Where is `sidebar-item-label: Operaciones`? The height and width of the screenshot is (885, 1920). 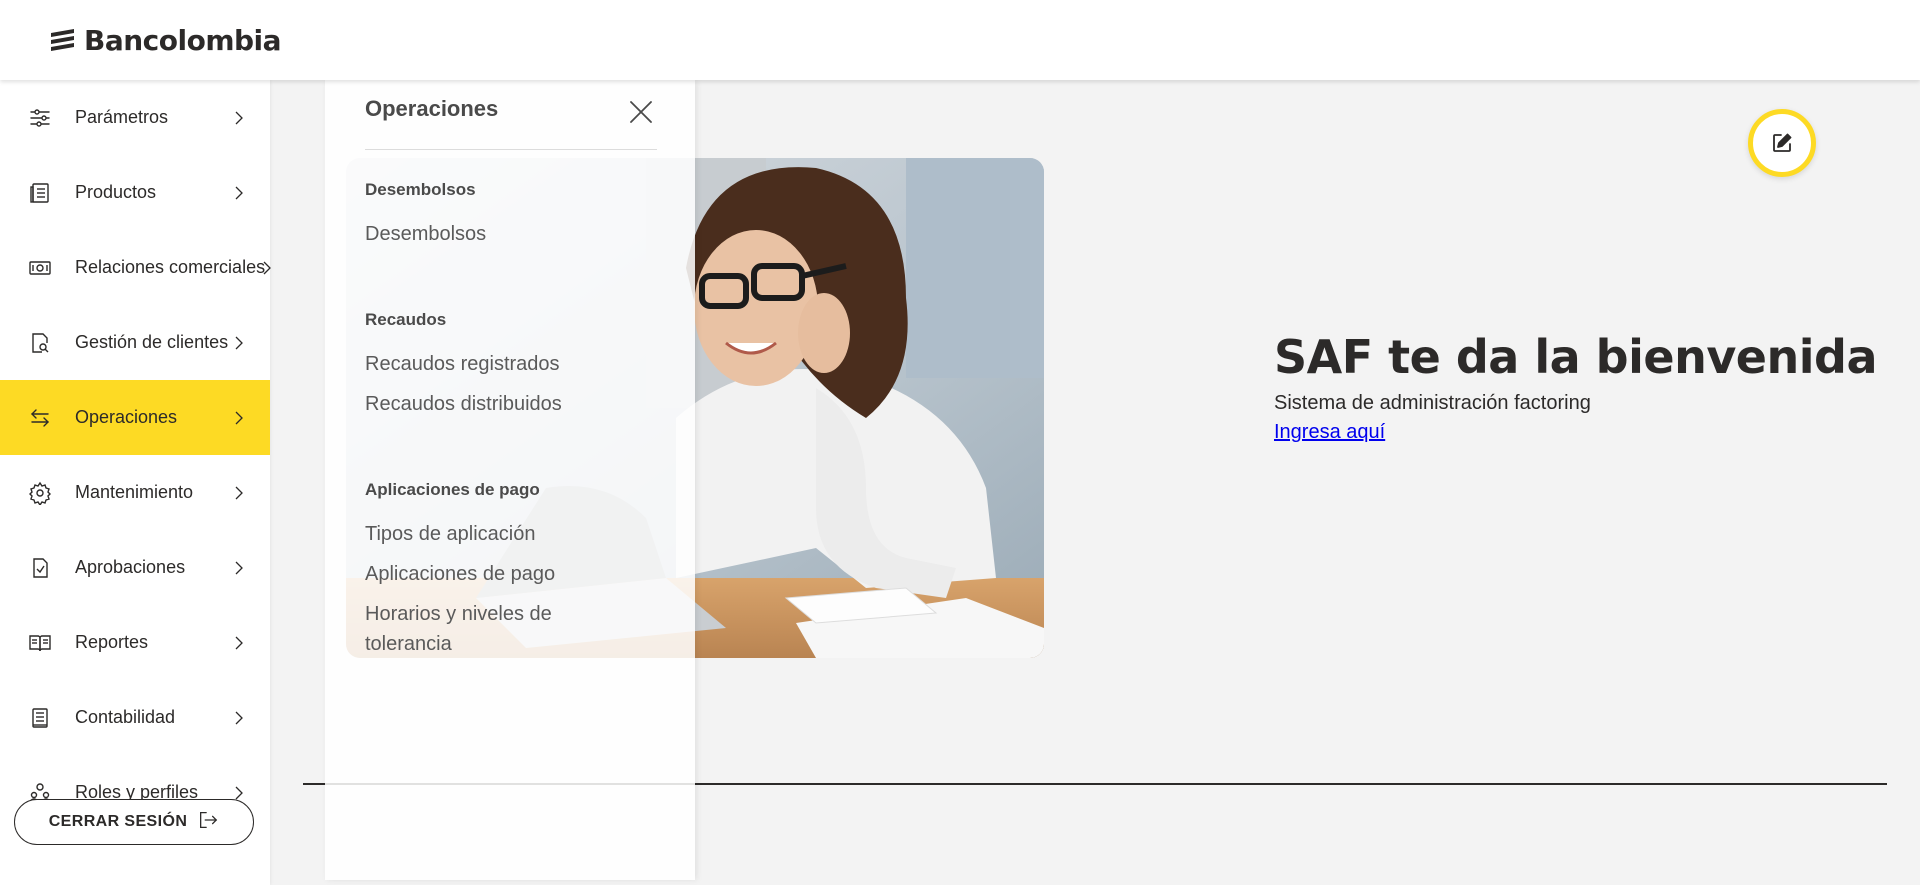
sidebar-item-label: Operaciones is located at coordinates (126, 417).